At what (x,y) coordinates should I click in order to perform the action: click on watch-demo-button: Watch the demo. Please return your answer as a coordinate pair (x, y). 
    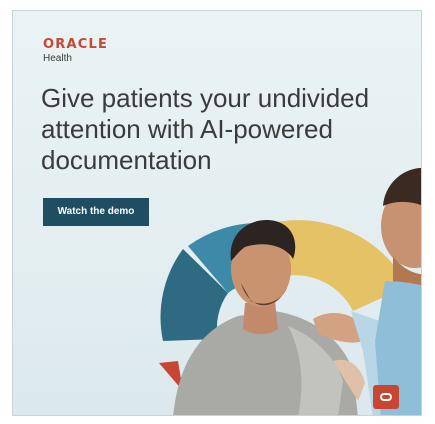
    Looking at the image, I should click on (96, 212).